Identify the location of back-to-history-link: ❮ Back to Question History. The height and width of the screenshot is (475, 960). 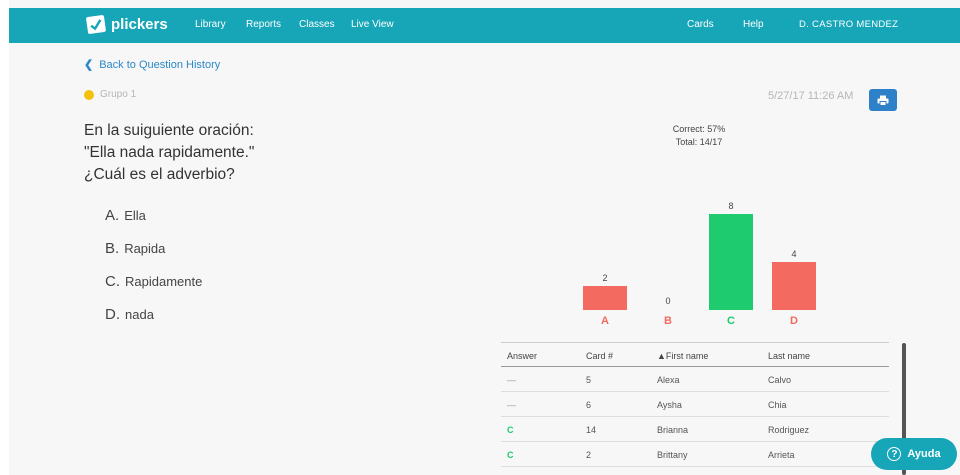
(152, 65).